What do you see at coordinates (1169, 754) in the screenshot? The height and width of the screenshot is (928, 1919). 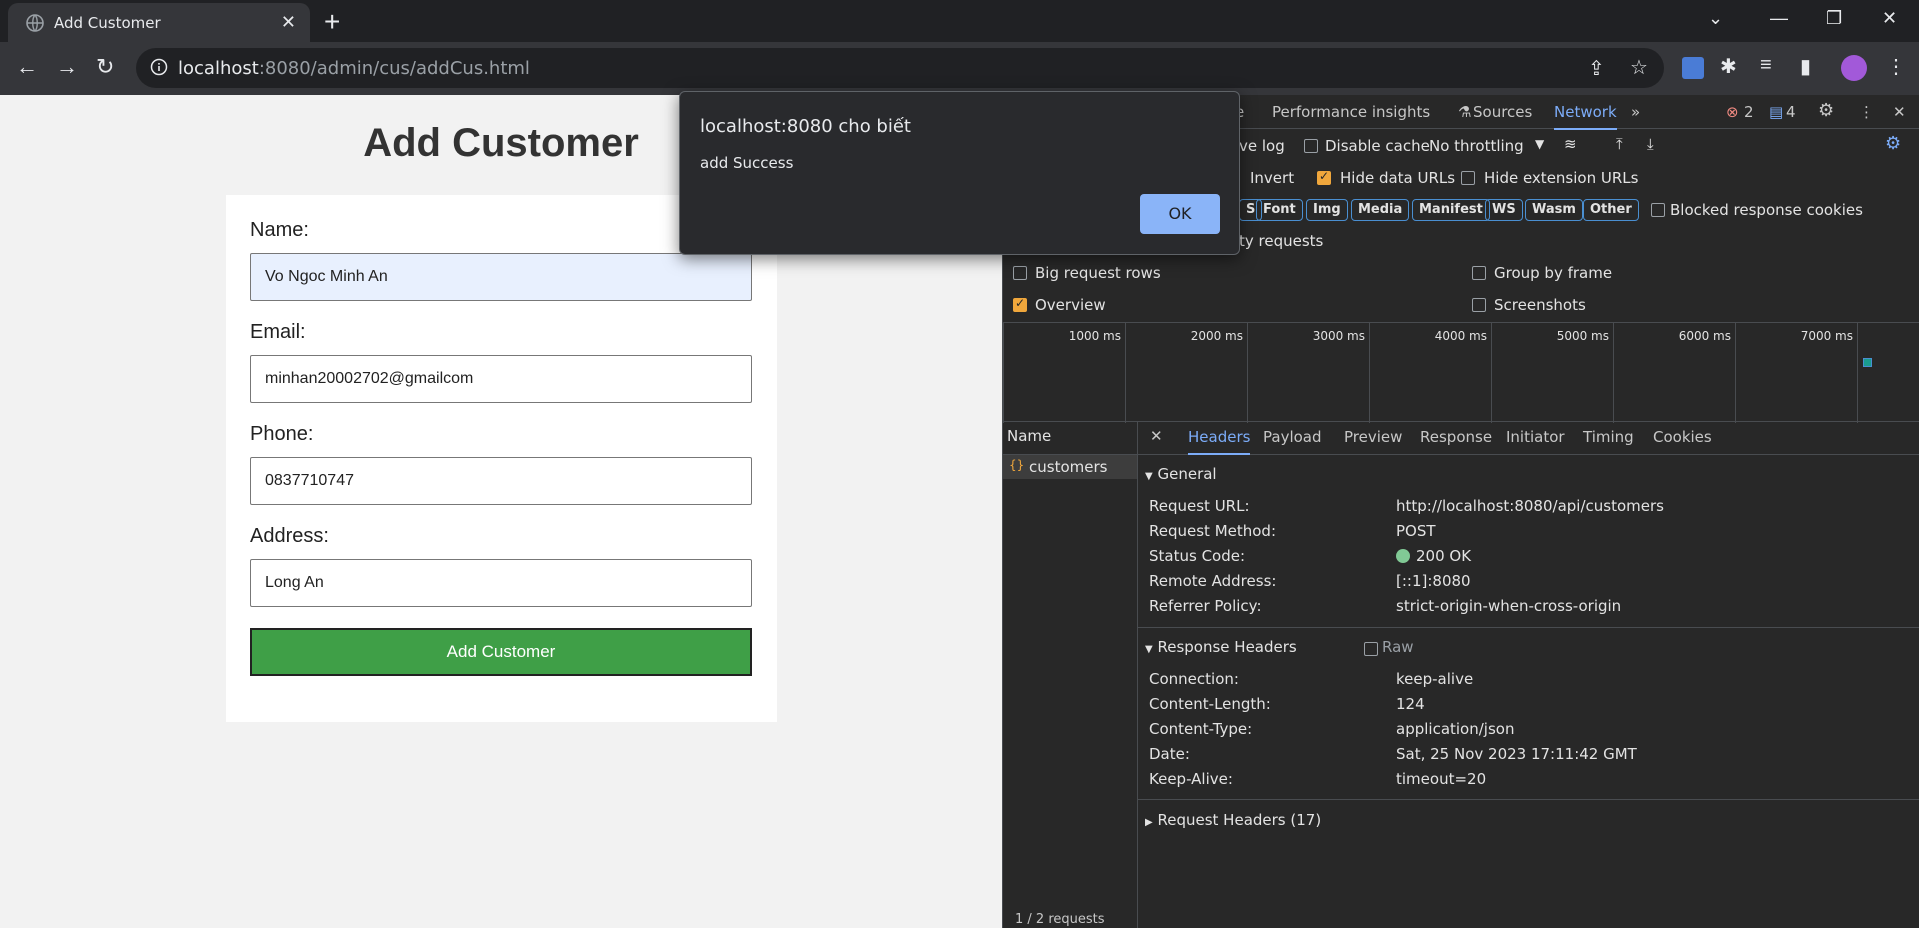 I see `header-key: Date:` at bounding box center [1169, 754].